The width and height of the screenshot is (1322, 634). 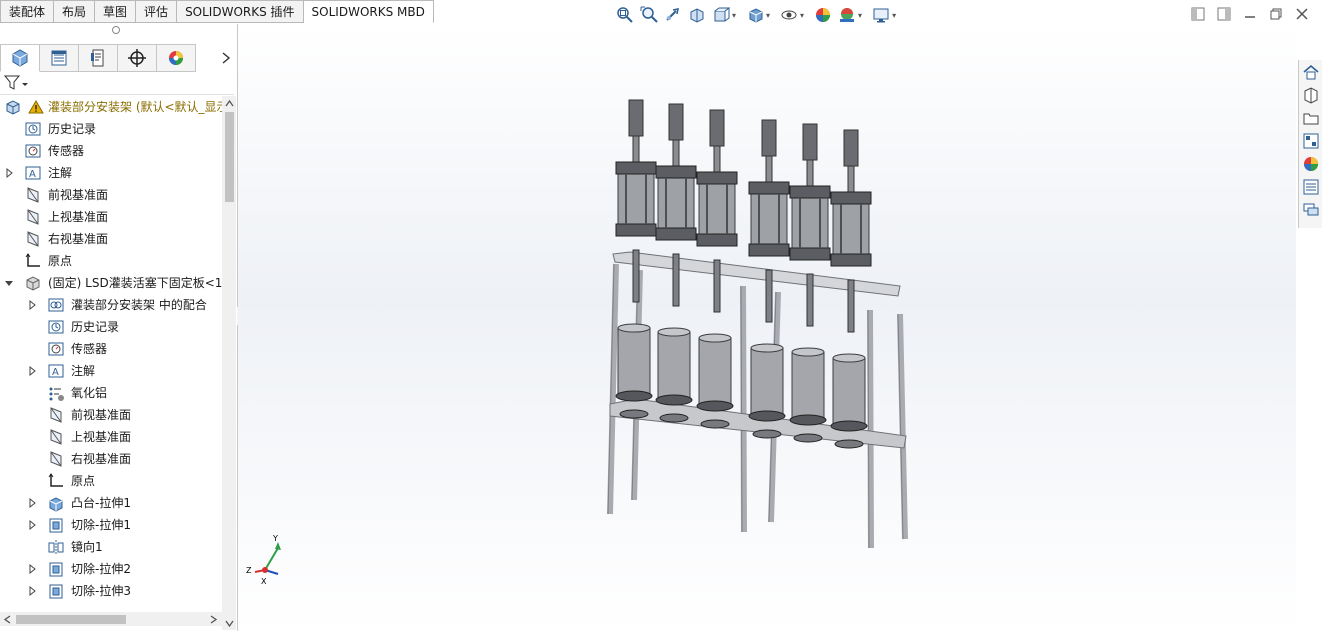 I want to click on configuration-manager-icon, so click(x=98, y=58).